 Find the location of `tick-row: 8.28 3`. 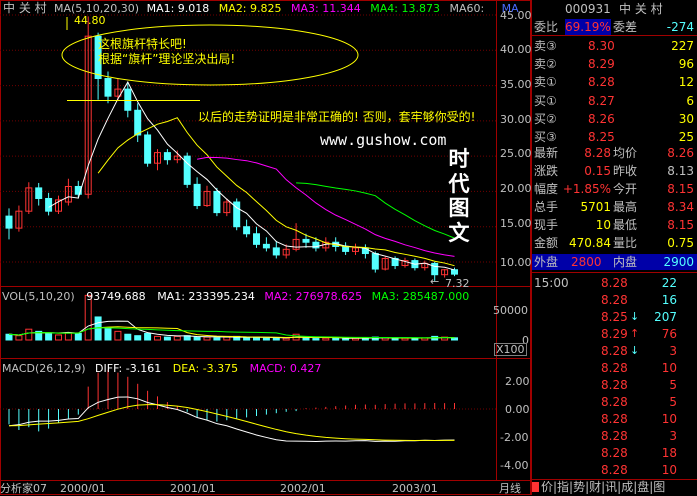

tick-row: 8.28 3 is located at coordinates (614, 436).